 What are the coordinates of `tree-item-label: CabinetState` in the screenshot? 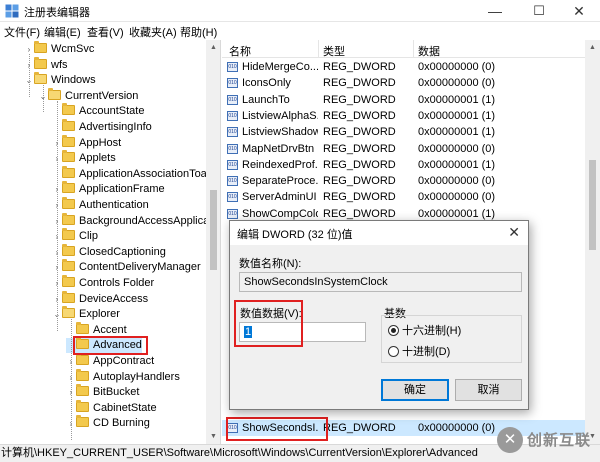 It's located at (125, 407).